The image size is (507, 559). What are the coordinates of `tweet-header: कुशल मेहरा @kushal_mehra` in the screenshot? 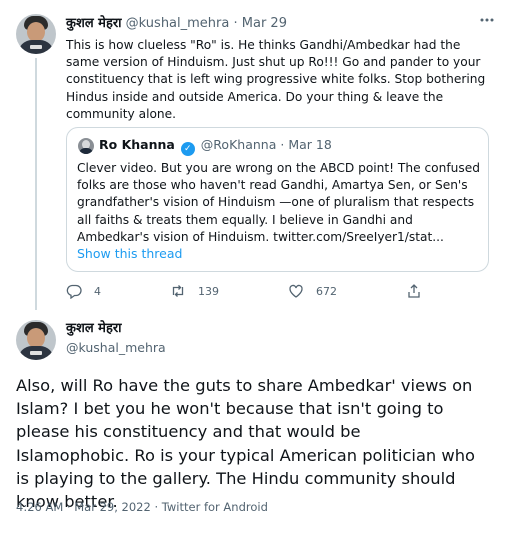 It's located at (116, 339).